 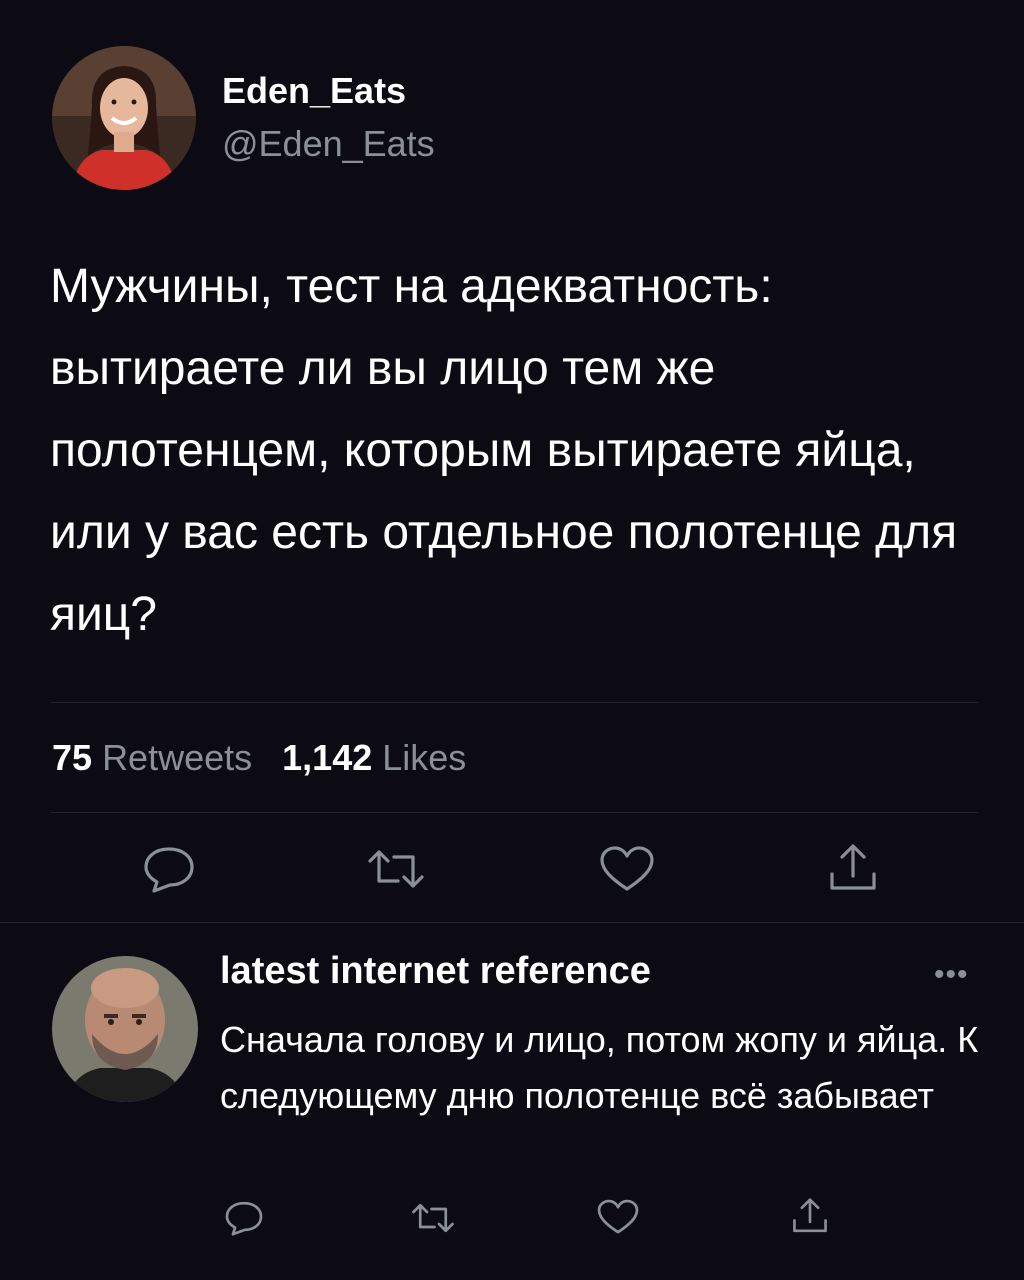 I want to click on reply-author-avatar-image, so click(x=125, y=1029).